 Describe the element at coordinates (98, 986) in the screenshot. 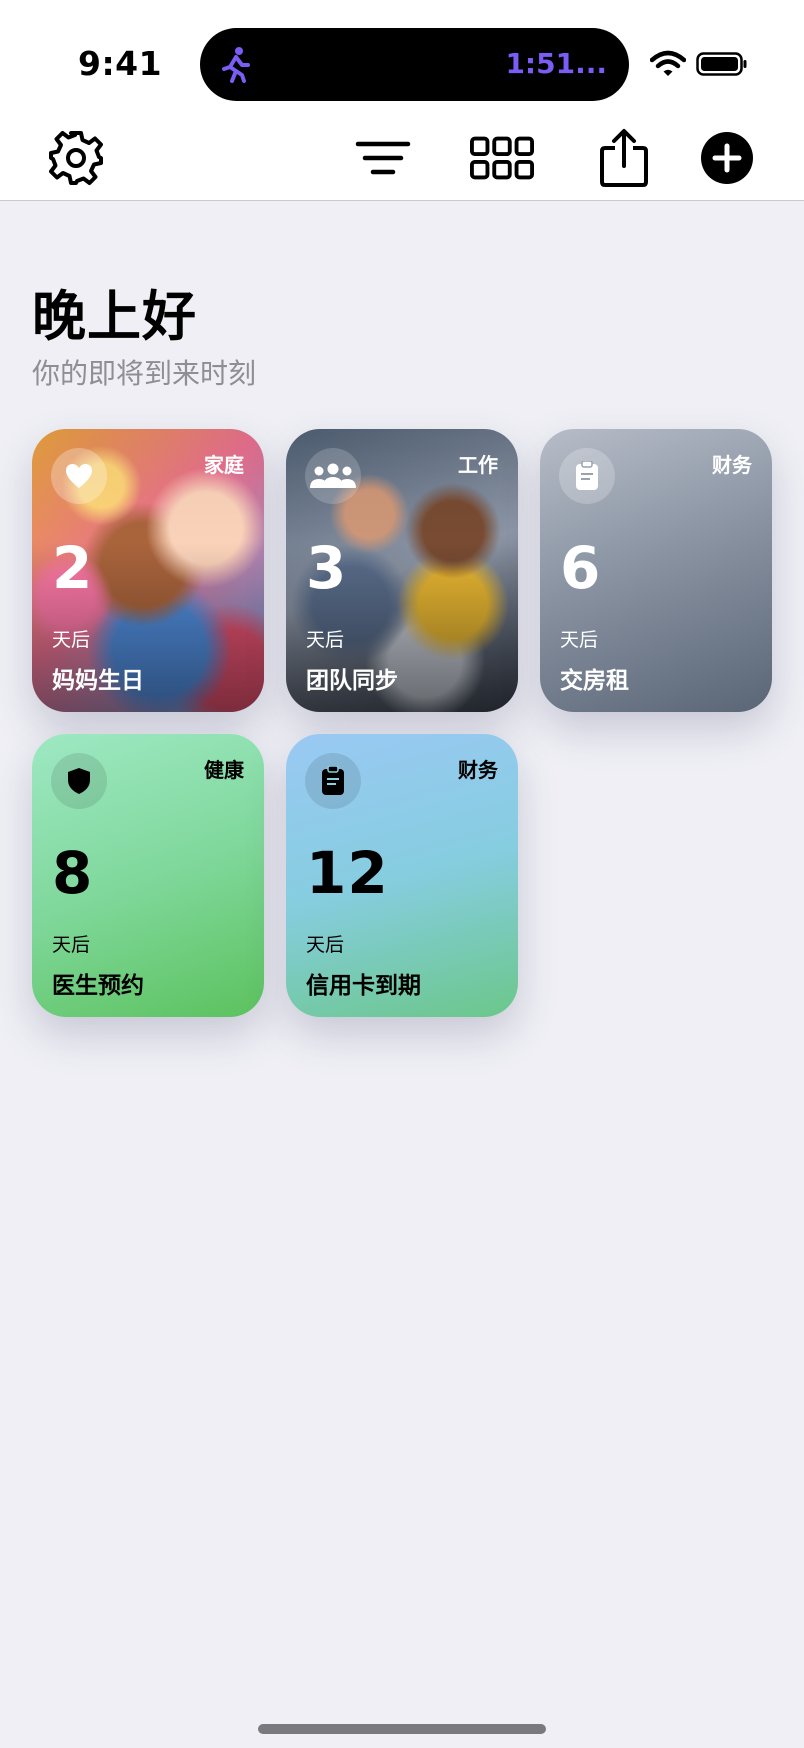

I see `card-title: 医生预约` at that location.